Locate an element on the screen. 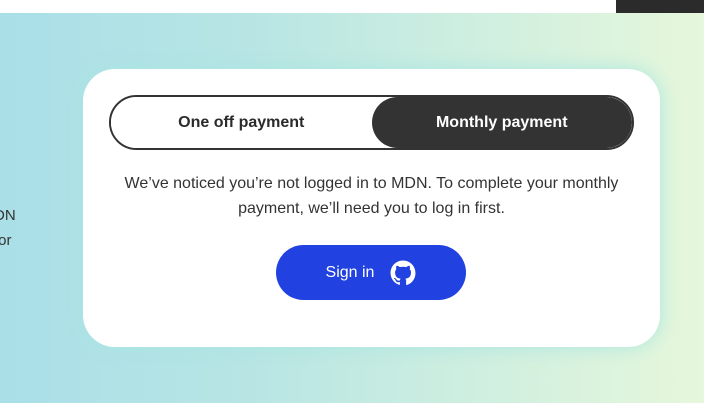 This screenshot has height=419, width=704. side-text-line-2: for is located at coordinates (6, 240).